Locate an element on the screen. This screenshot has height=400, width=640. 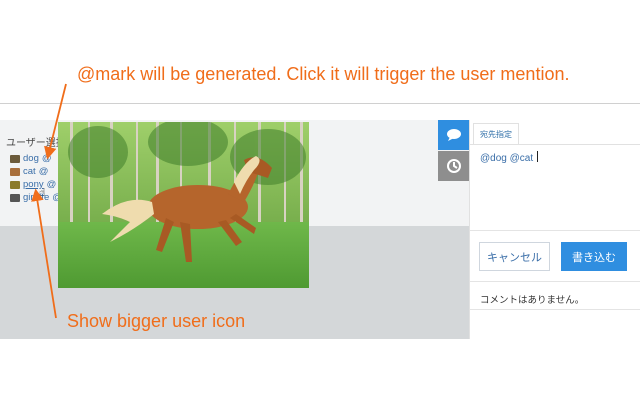
user-item-giraffe: giraffe @ is located at coordinates (34, 197).